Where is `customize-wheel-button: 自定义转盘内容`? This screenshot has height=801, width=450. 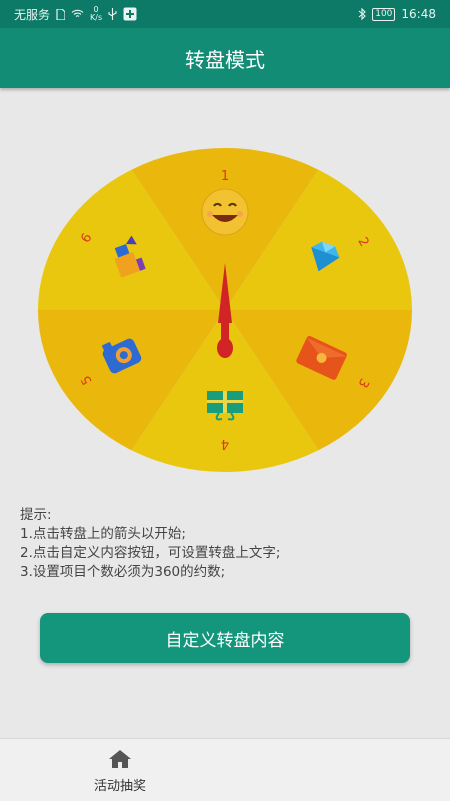 customize-wheel-button: 自定义转盘内容 is located at coordinates (225, 638).